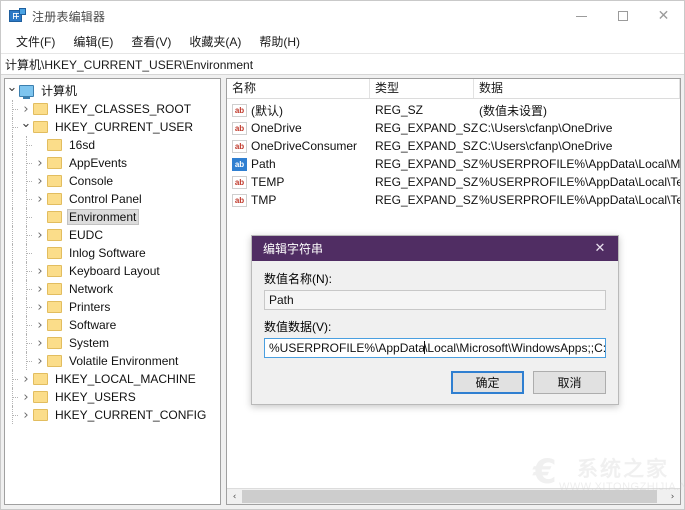 Image resolution: width=685 pixels, height=510 pixels. Describe the element at coordinates (112, 271) in the screenshot. I see `tree-item-keyboard-layout: Keyboard Layout` at that location.